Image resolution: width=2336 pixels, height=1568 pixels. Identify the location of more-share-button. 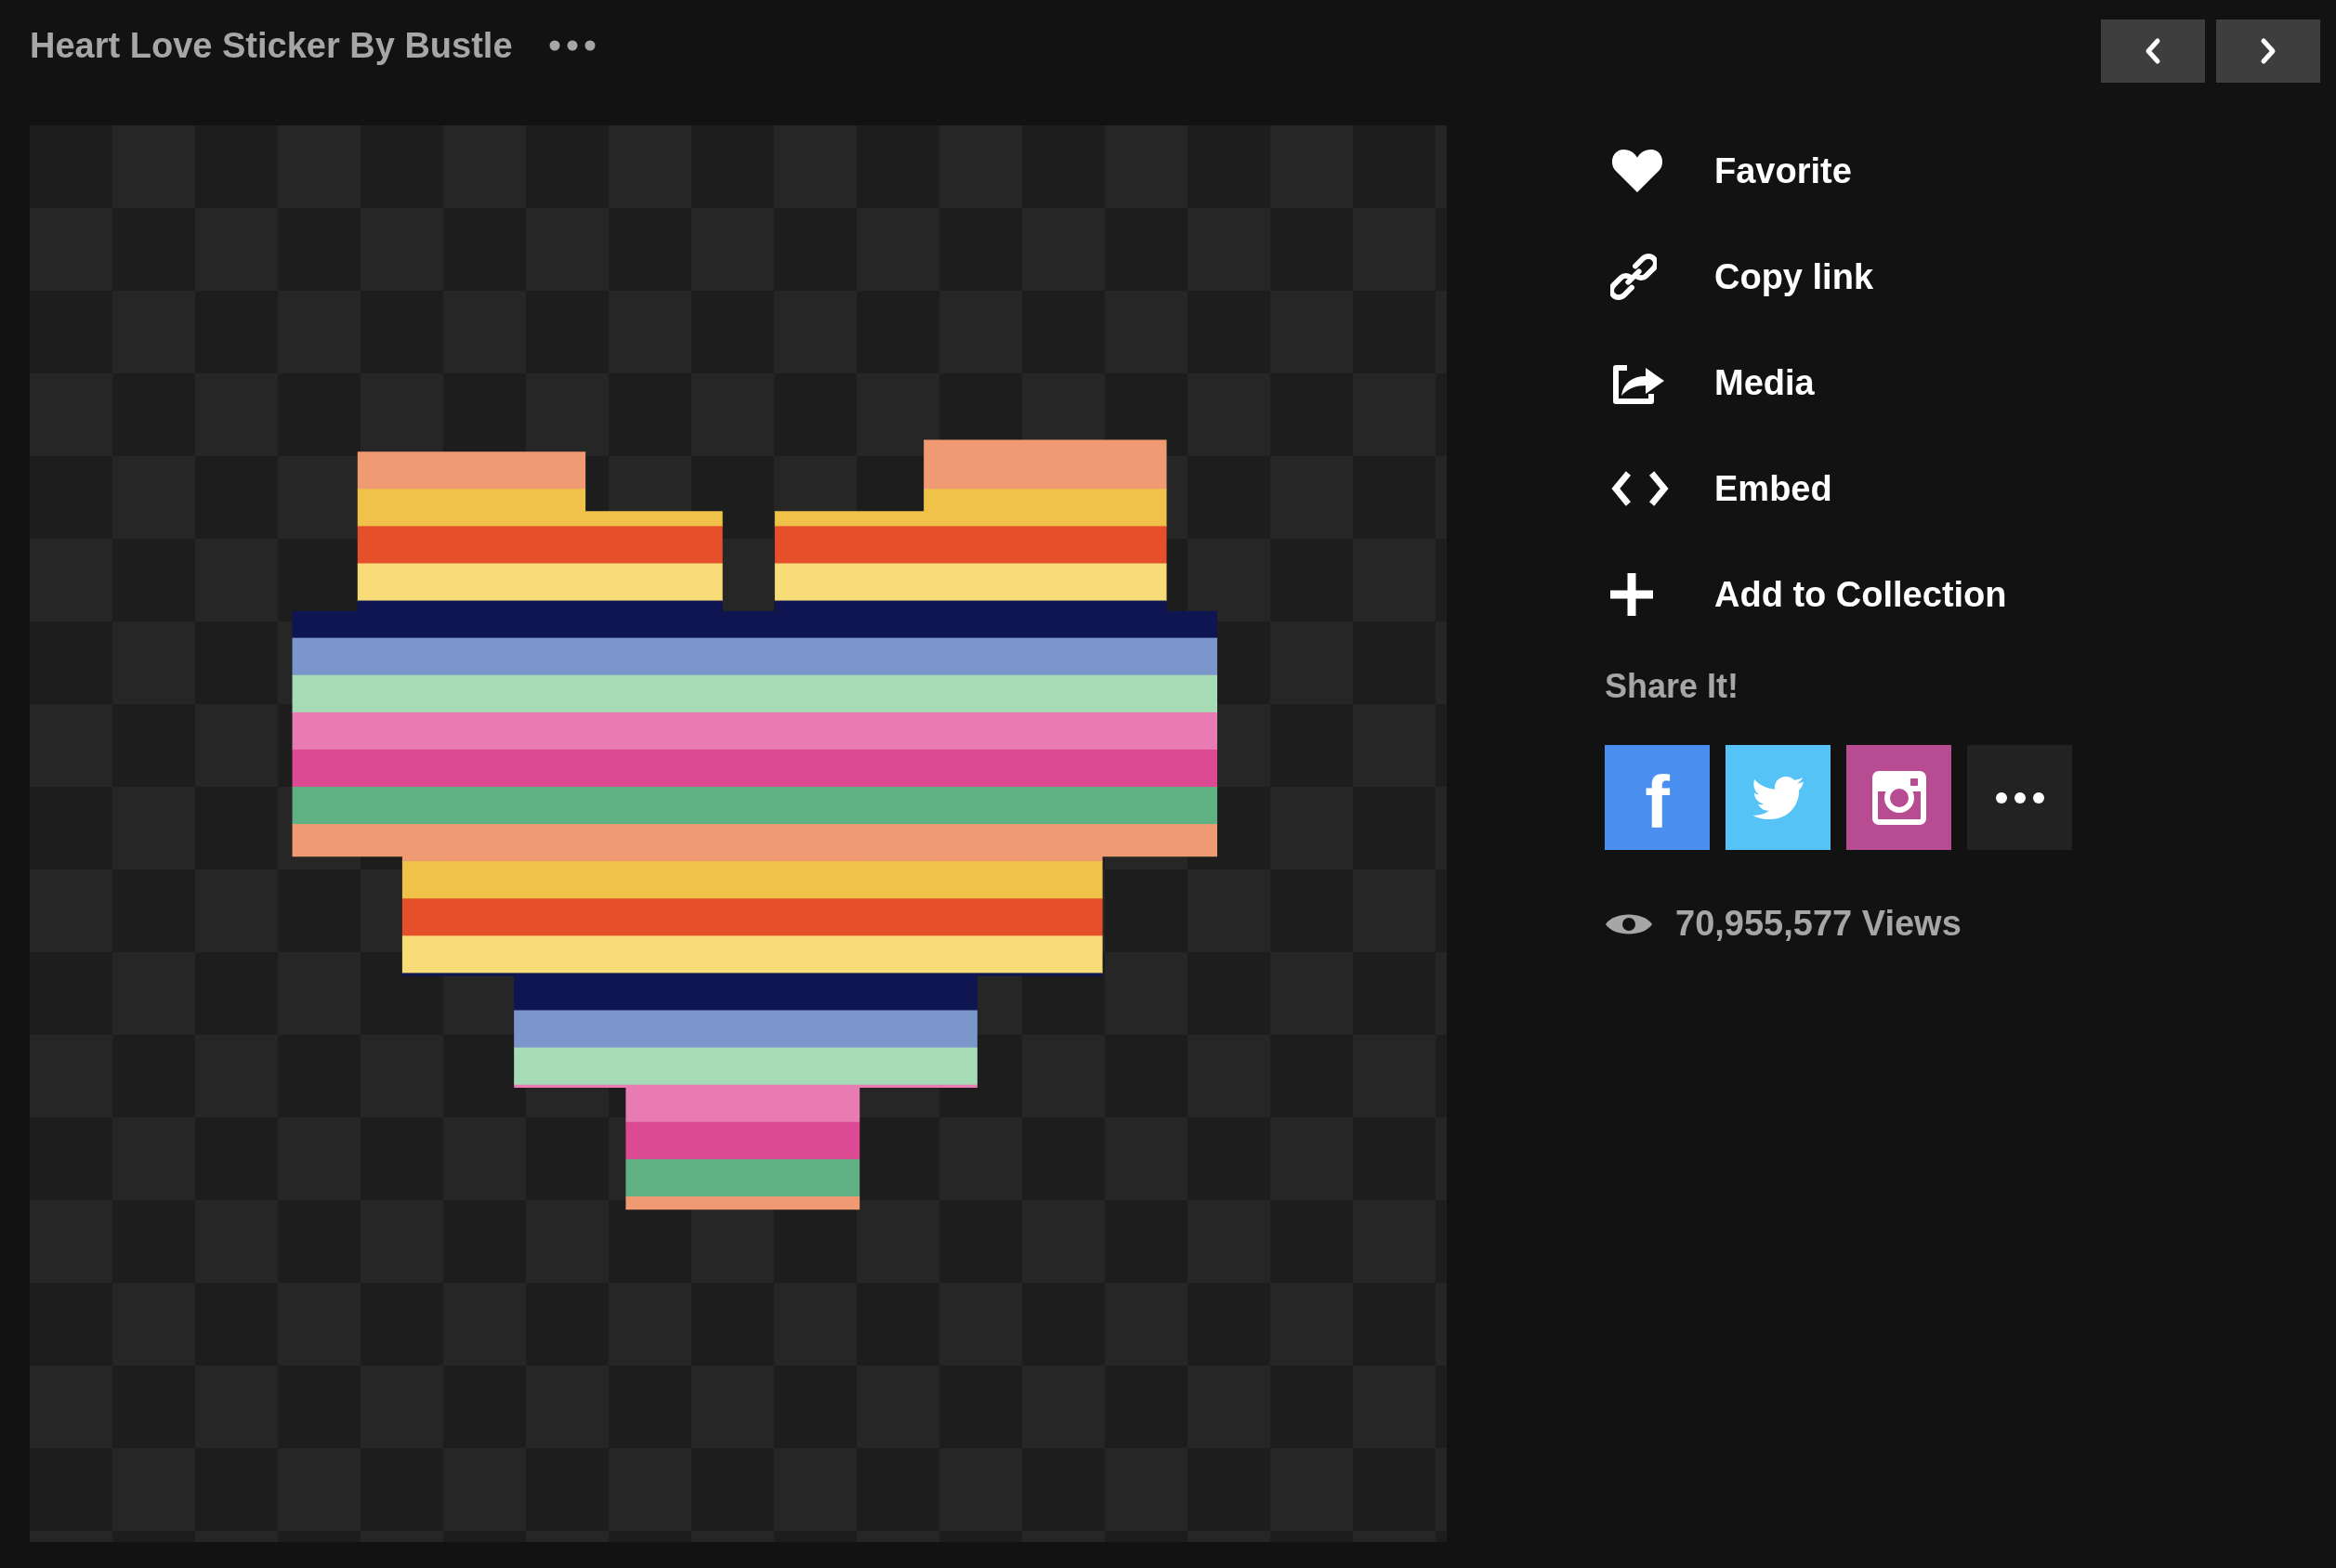
(2020, 797).